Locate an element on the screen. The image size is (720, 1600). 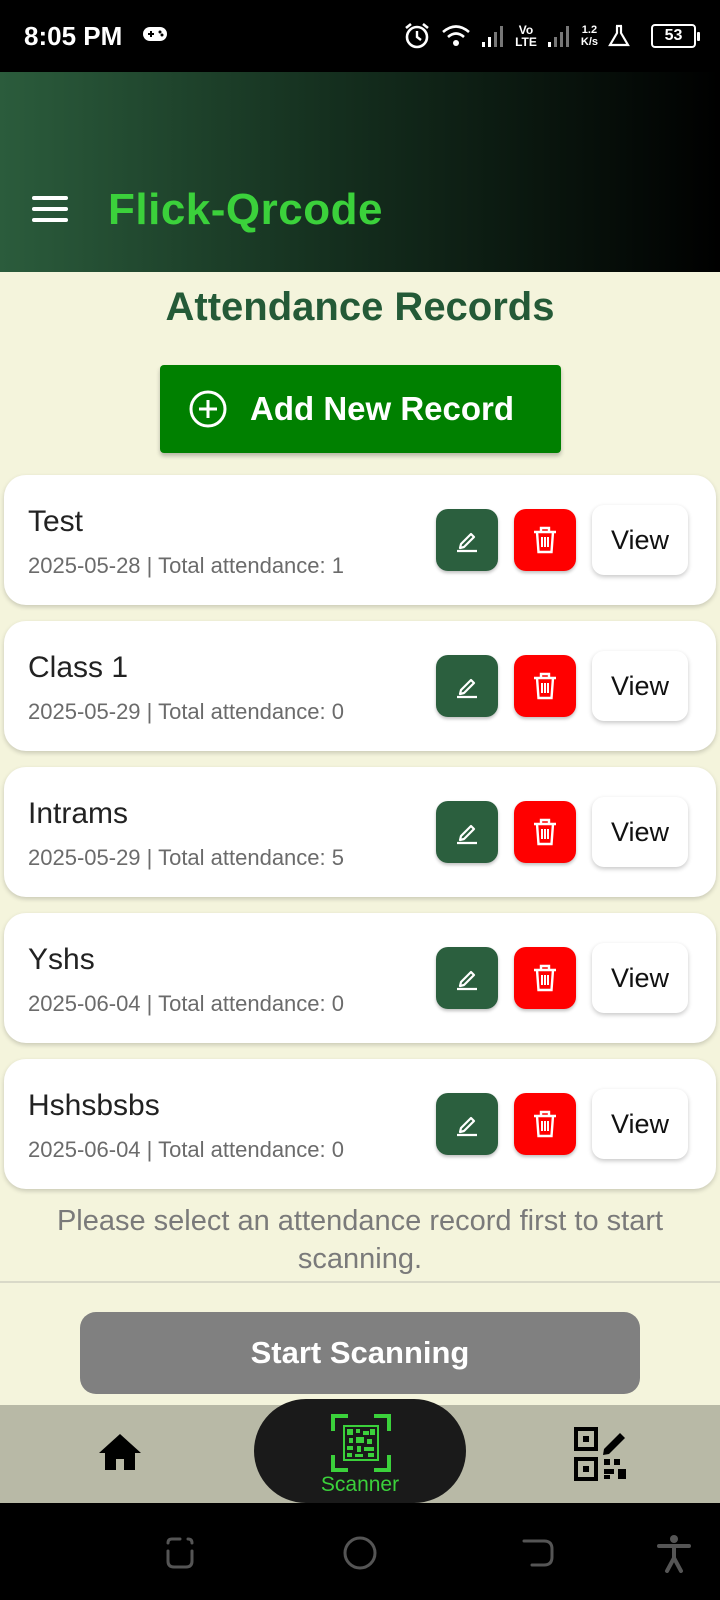
recents-icon is located at coordinates (180, 1553).